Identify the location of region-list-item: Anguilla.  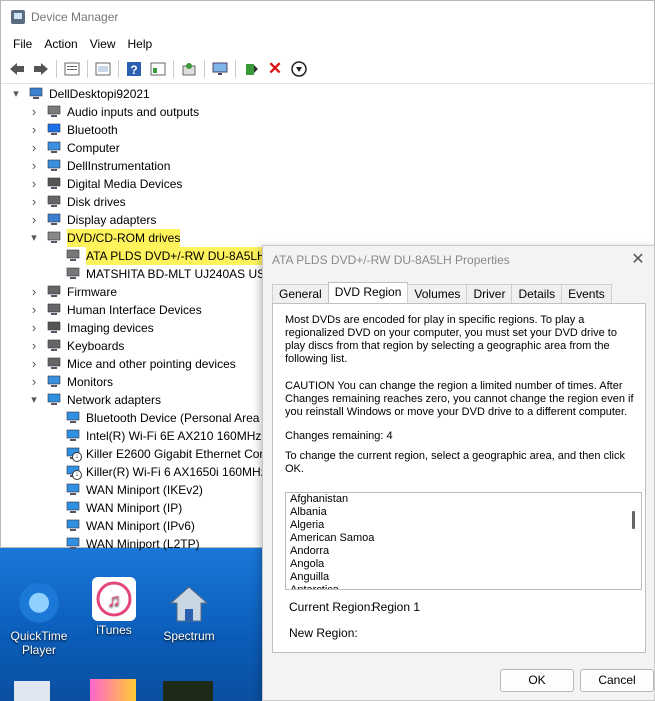
(463, 577).